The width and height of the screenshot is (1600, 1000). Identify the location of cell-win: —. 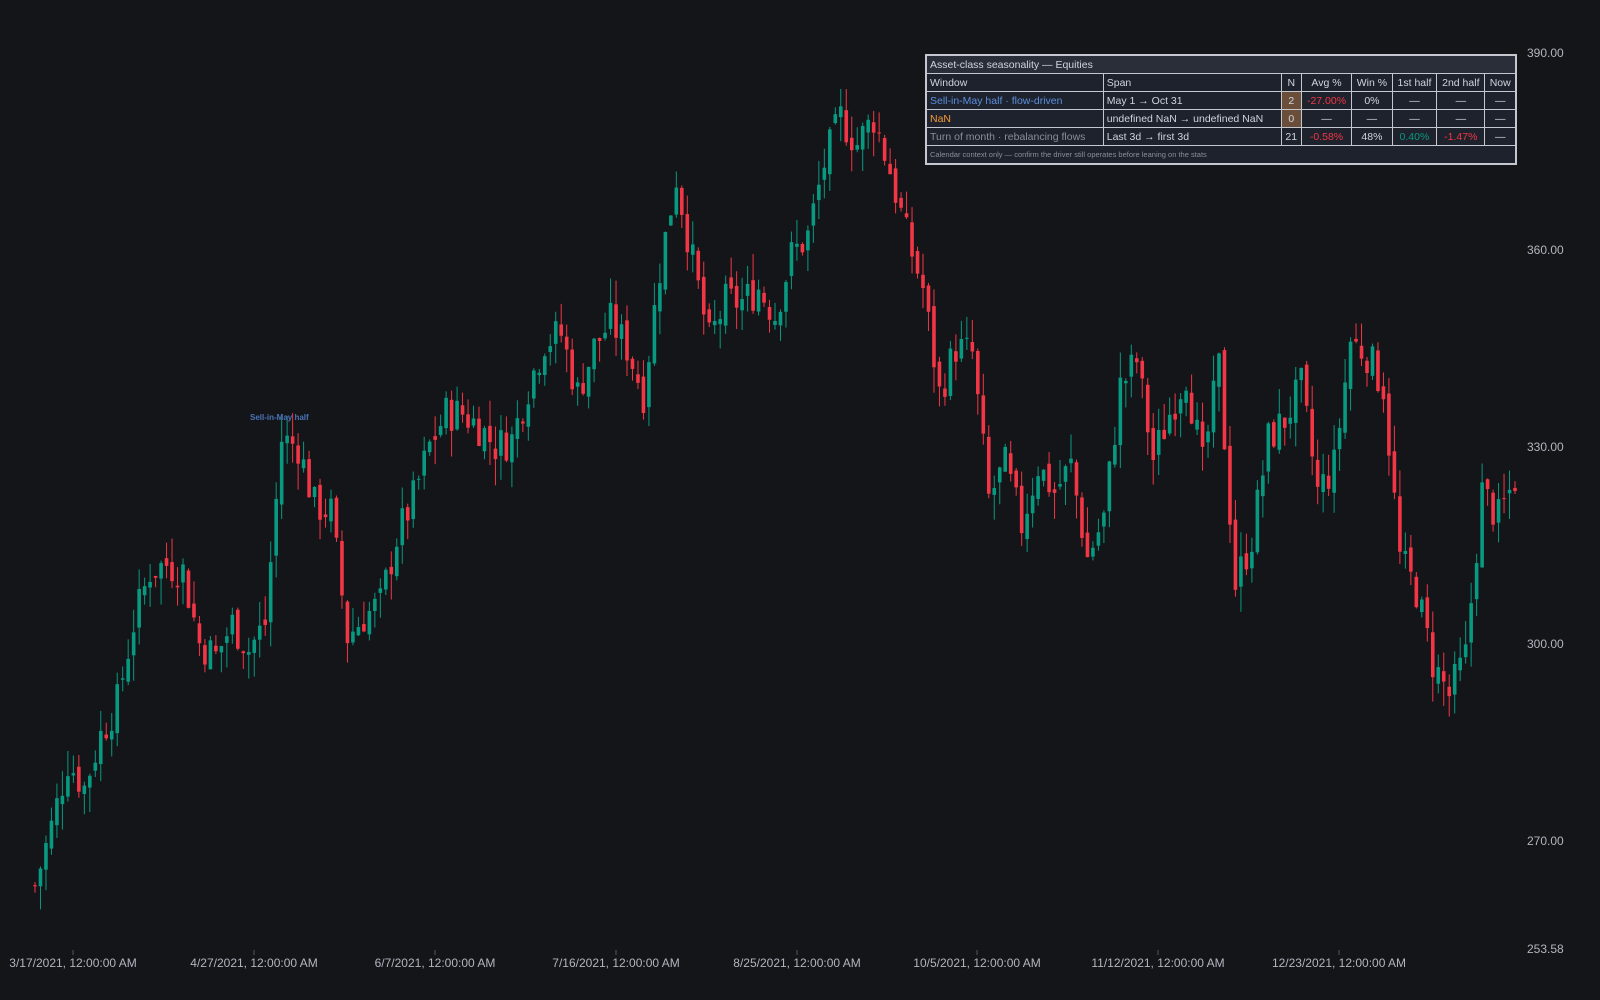
(1372, 118).